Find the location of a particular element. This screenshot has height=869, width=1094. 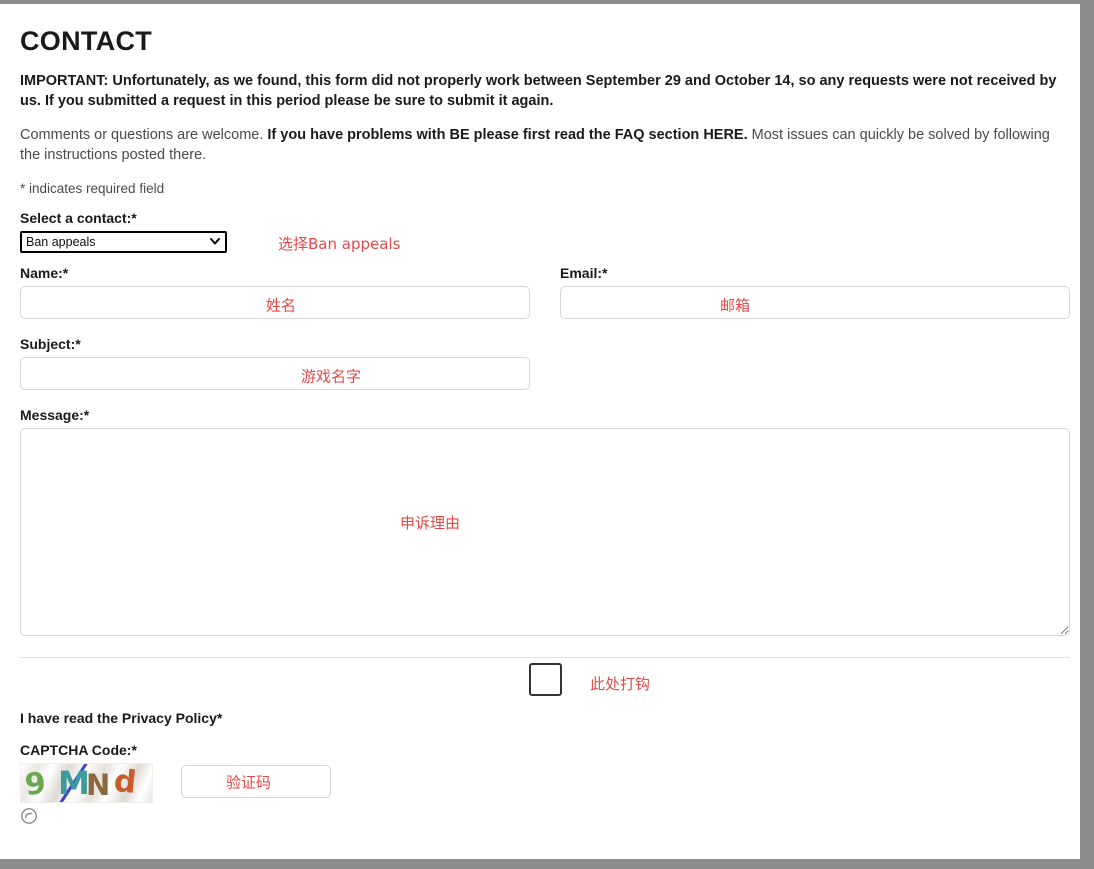

page-title: CONTACT is located at coordinates (86, 41).